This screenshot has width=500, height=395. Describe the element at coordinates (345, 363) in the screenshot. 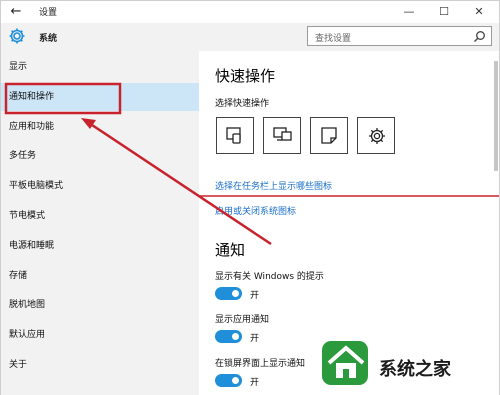

I see `house-logo-icon` at that location.